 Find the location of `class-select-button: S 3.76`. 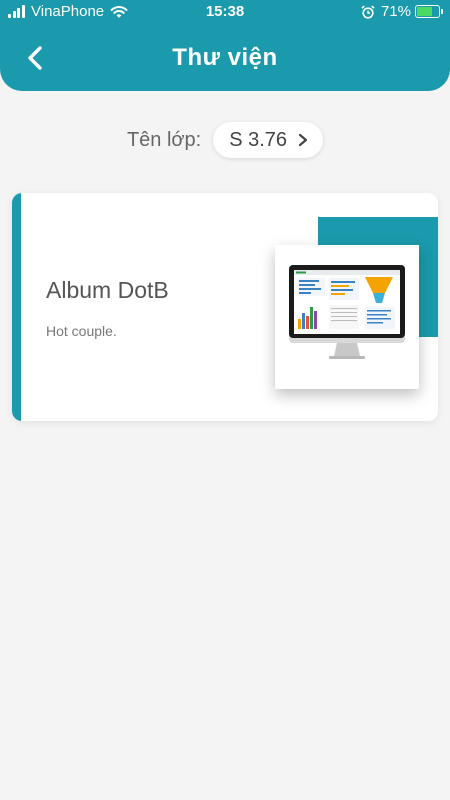

class-select-button: S 3.76 is located at coordinates (268, 140).